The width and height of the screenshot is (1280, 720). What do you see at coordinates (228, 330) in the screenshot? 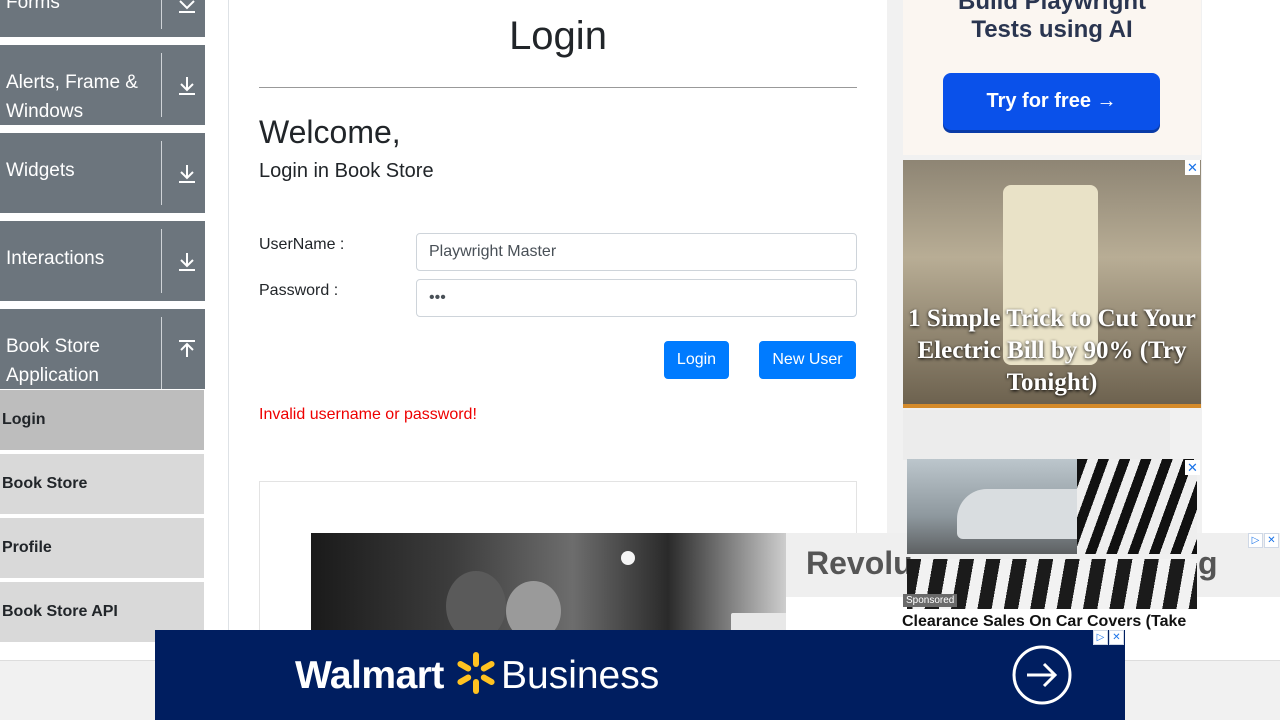
I see `sidebar-divider` at bounding box center [228, 330].